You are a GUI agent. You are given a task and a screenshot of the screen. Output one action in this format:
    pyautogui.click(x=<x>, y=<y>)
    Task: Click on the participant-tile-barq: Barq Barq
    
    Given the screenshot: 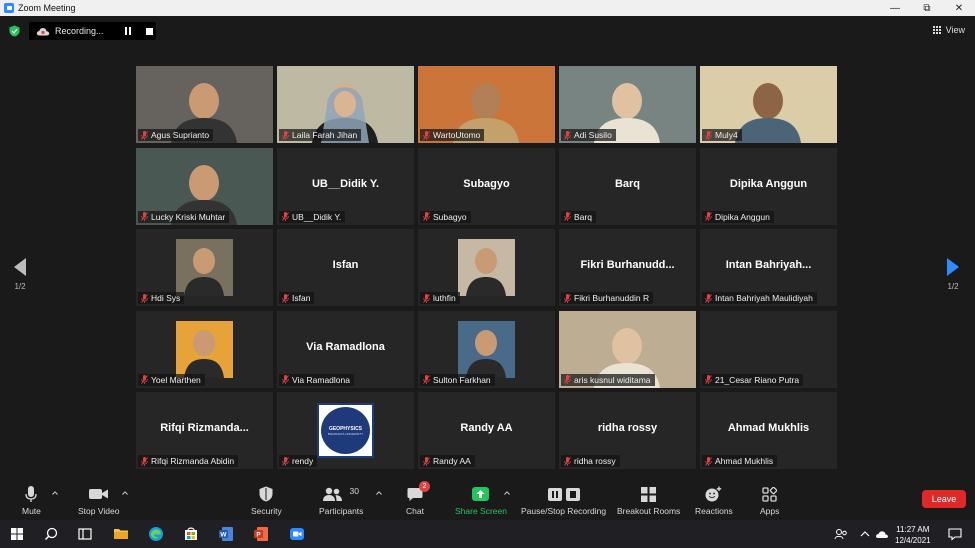 What is the action you would take?
    pyautogui.click(x=627, y=186)
    